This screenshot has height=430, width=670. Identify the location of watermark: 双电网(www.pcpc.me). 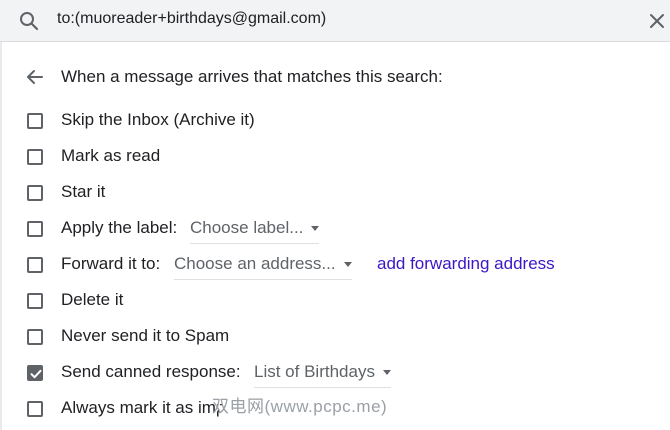
(300, 406).